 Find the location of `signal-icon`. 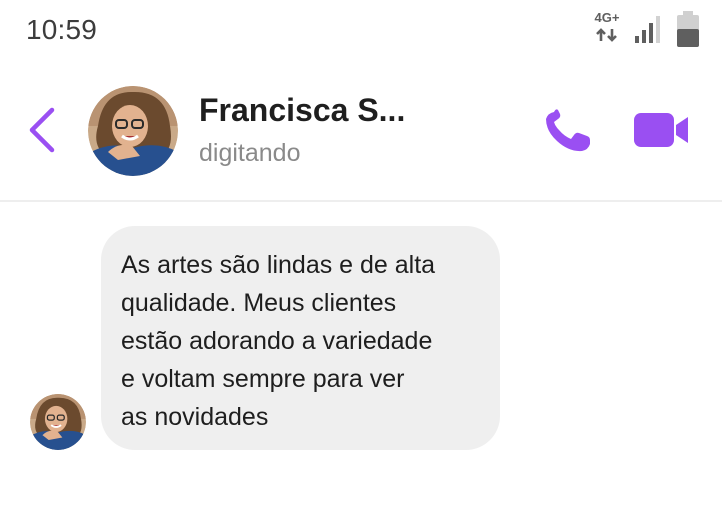

signal-icon is located at coordinates (647, 29).